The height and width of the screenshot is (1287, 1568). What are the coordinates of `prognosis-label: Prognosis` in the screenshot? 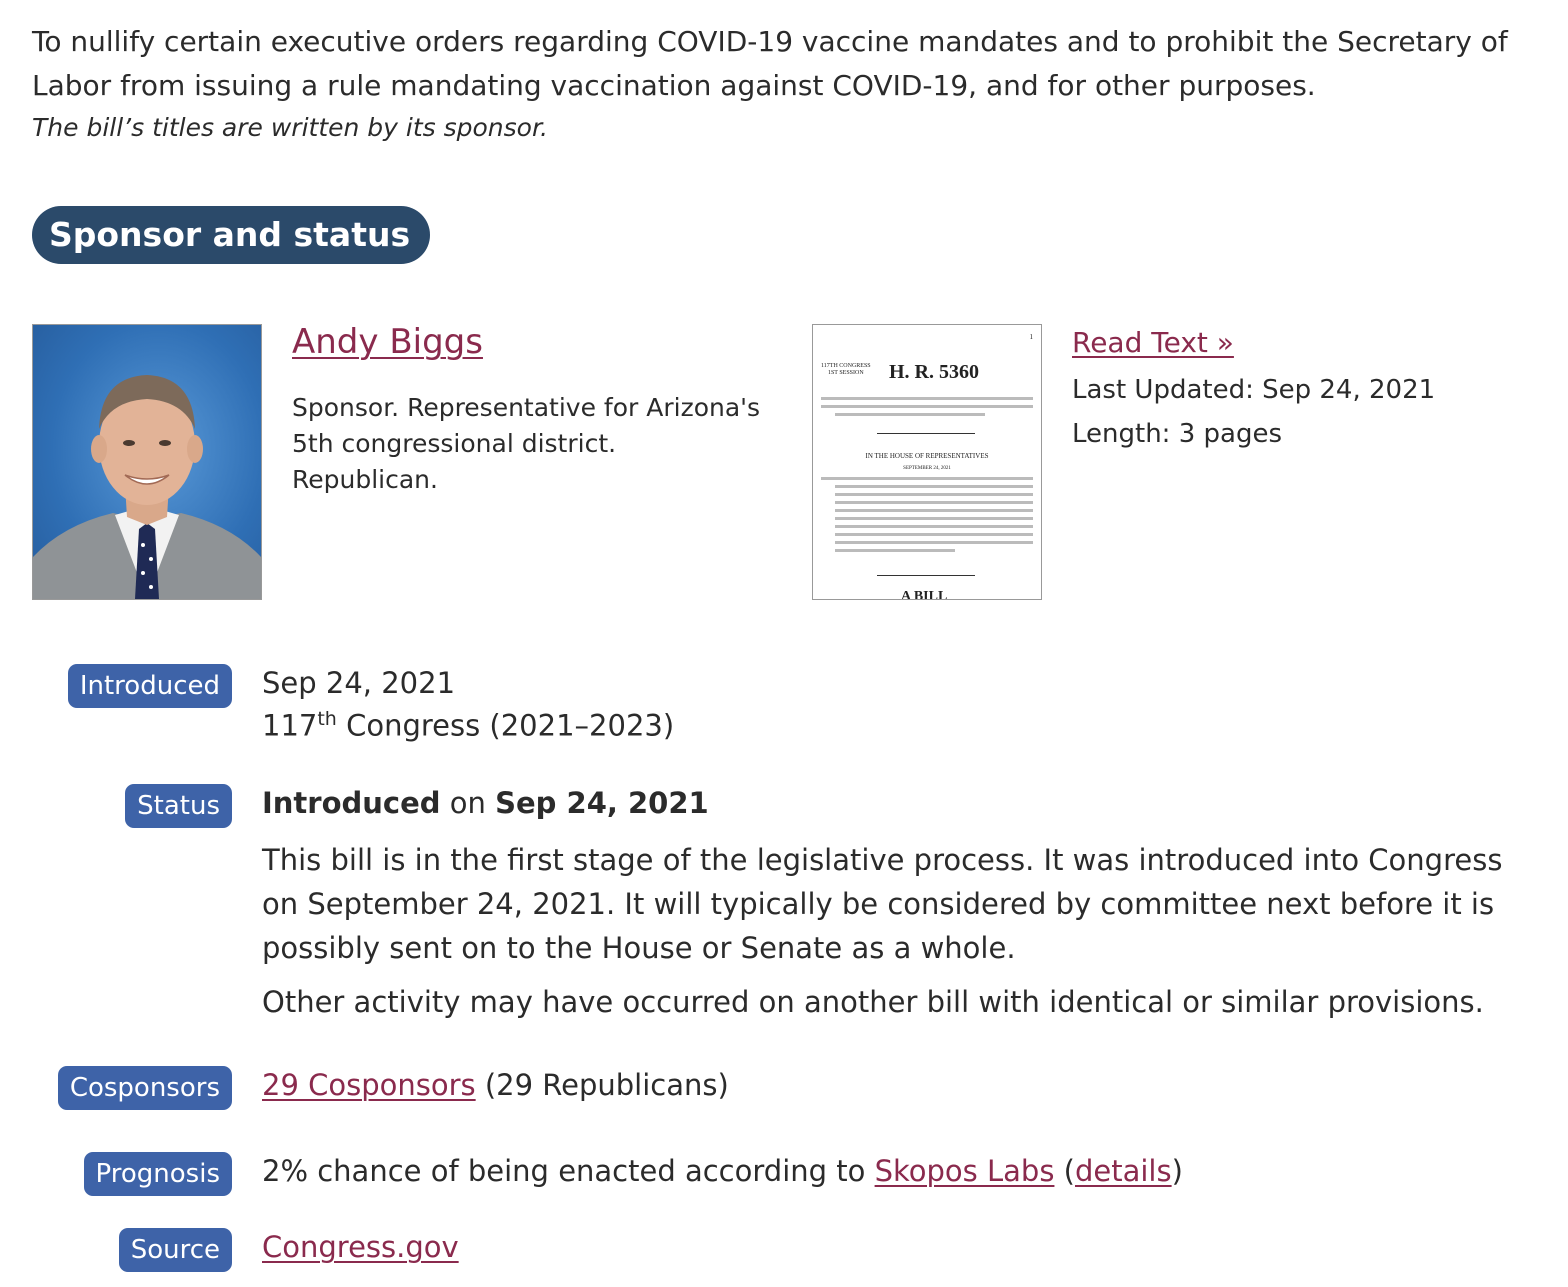 It's located at (157, 1174).